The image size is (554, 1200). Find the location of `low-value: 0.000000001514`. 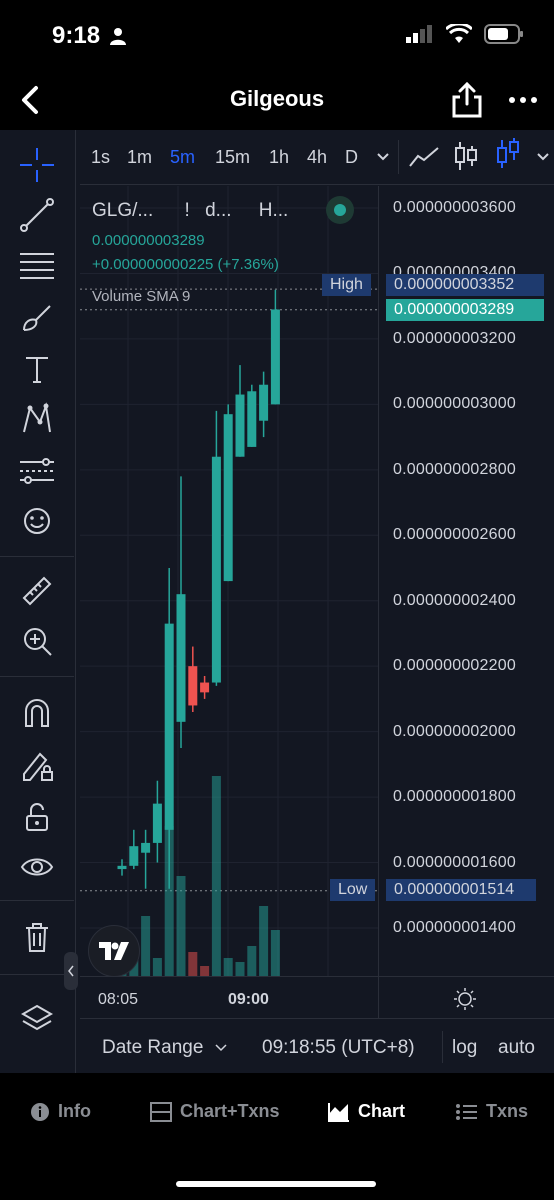

low-value: 0.000000001514 is located at coordinates (461, 890).